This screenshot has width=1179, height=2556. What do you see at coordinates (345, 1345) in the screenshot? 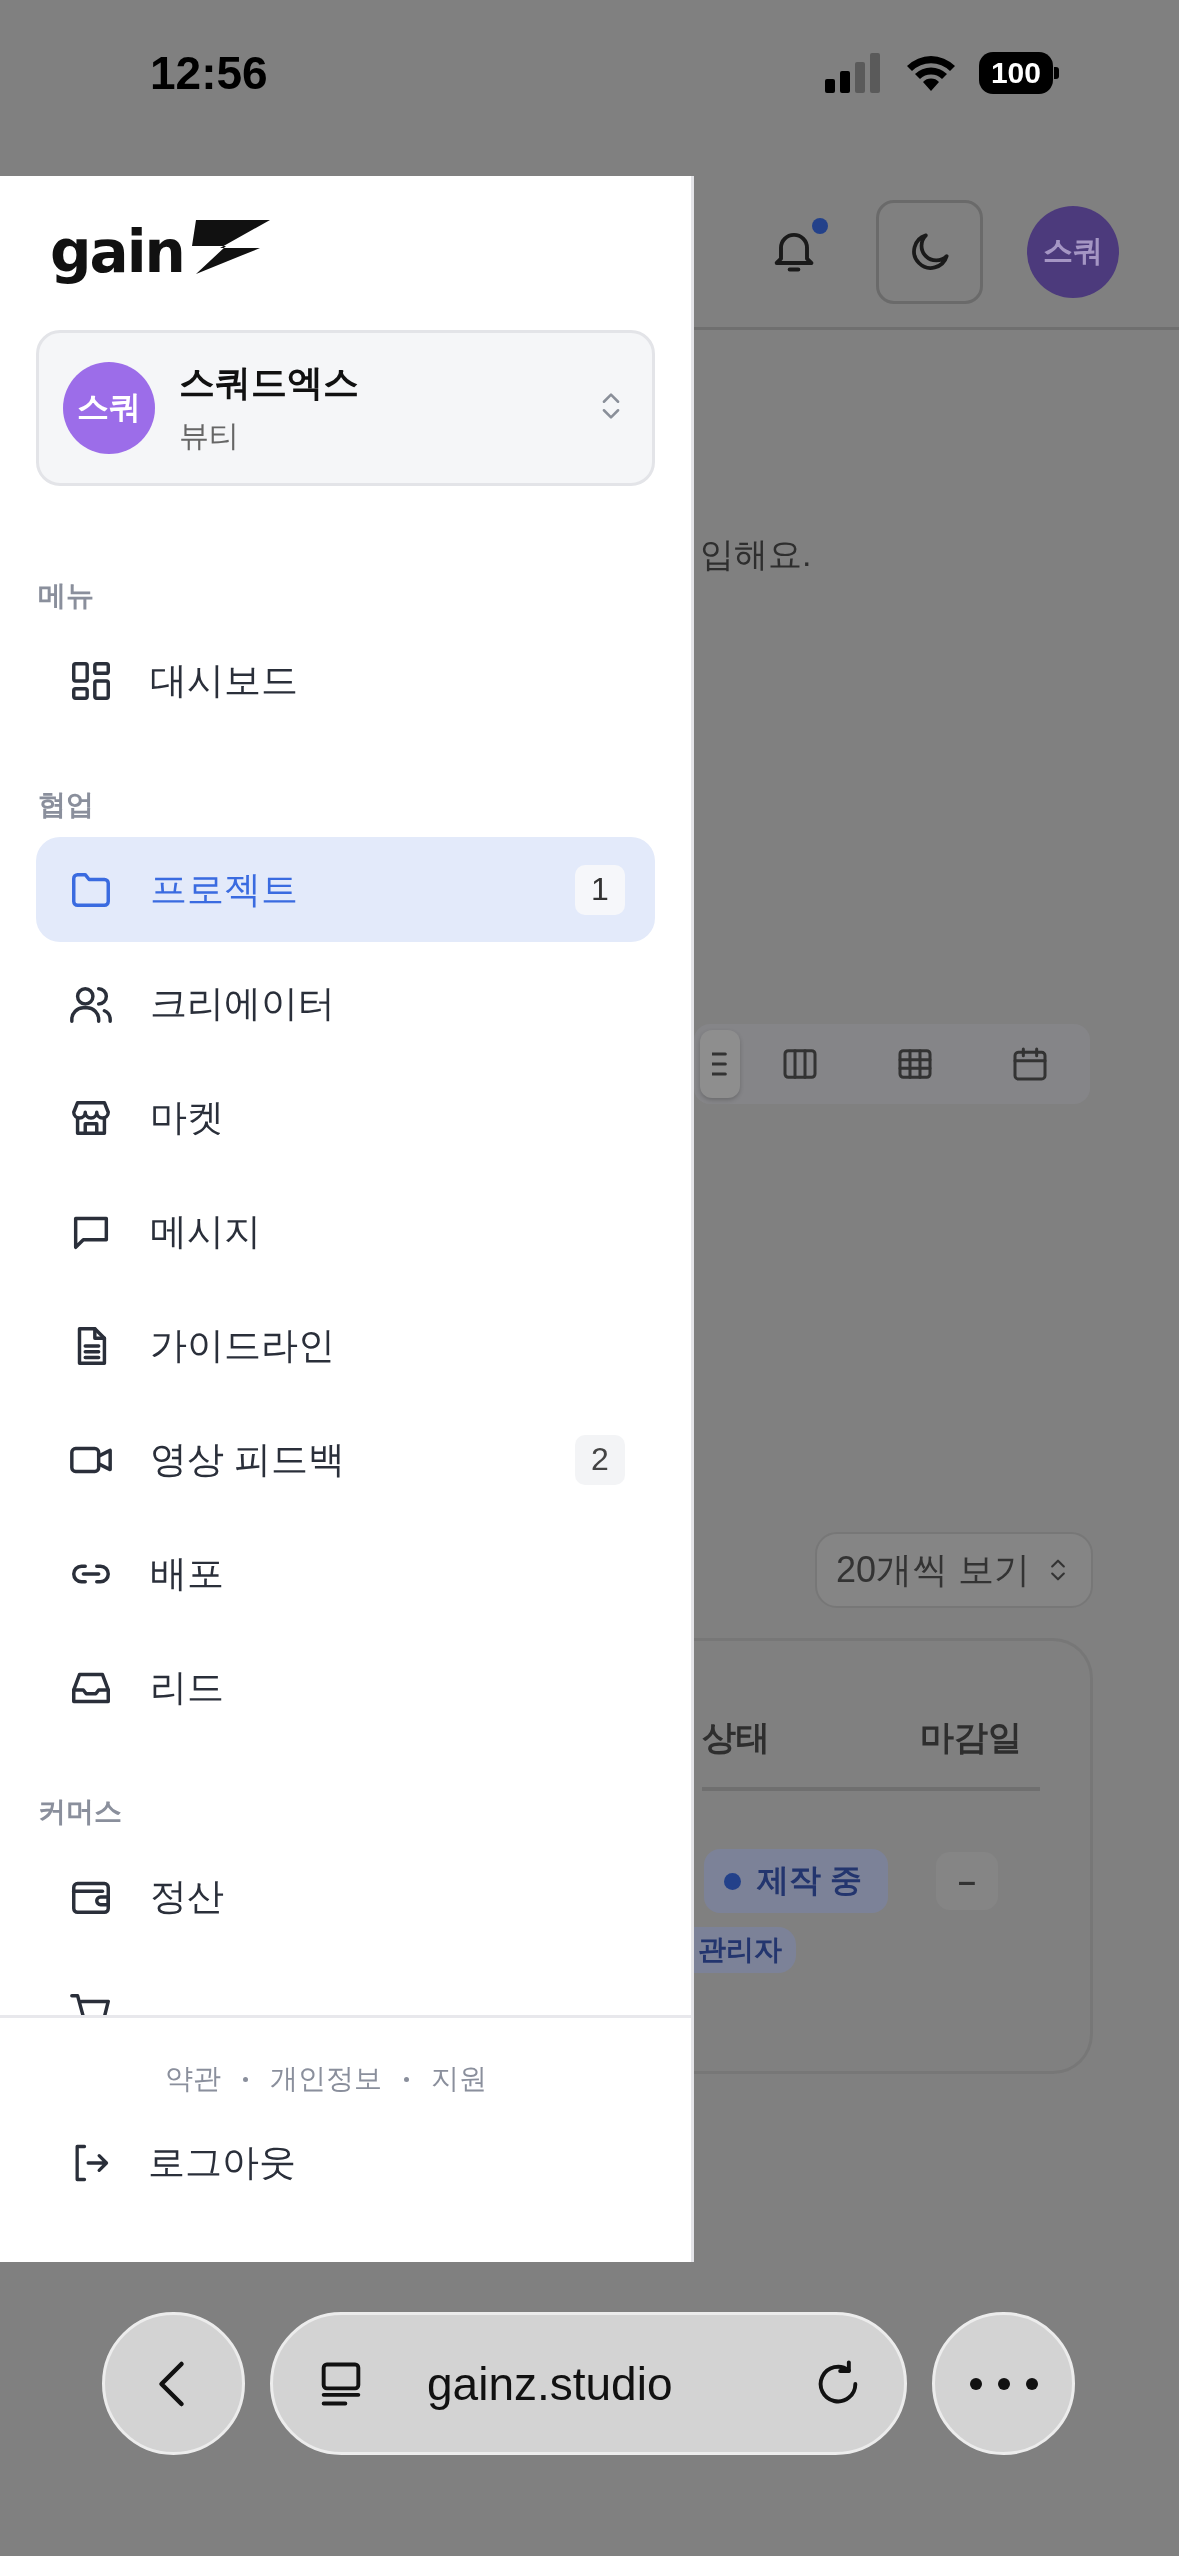
I see `nav-item: 가이드라인` at bounding box center [345, 1345].